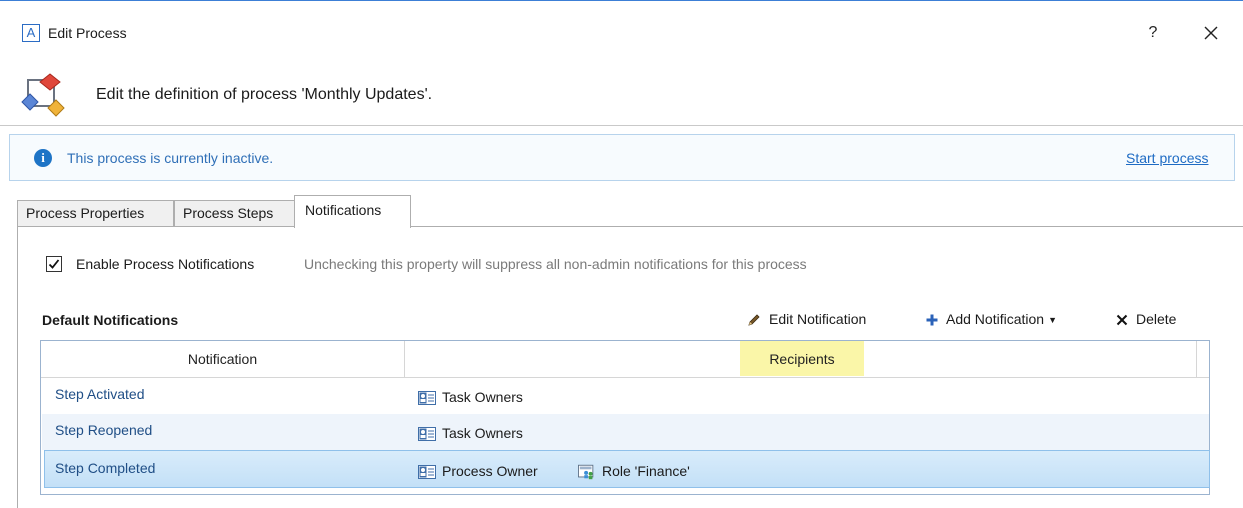 This screenshot has height=508, width=1243. Describe the element at coordinates (932, 320) in the screenshot. I see `plus-icon` at that location.